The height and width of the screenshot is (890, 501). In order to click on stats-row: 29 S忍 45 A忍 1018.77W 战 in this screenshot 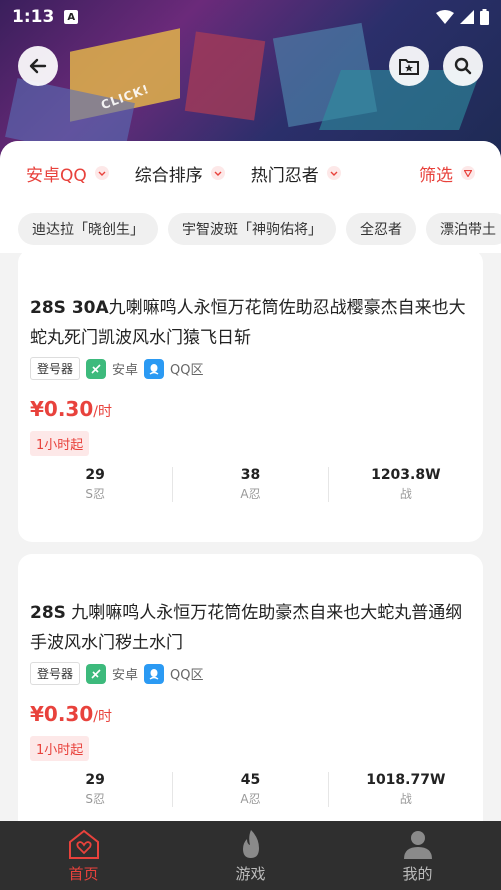, I will do `click(250, 789)`.